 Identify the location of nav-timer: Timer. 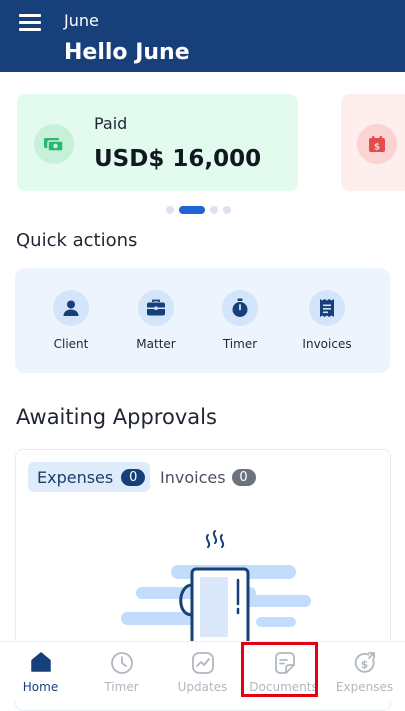
(121, 672).